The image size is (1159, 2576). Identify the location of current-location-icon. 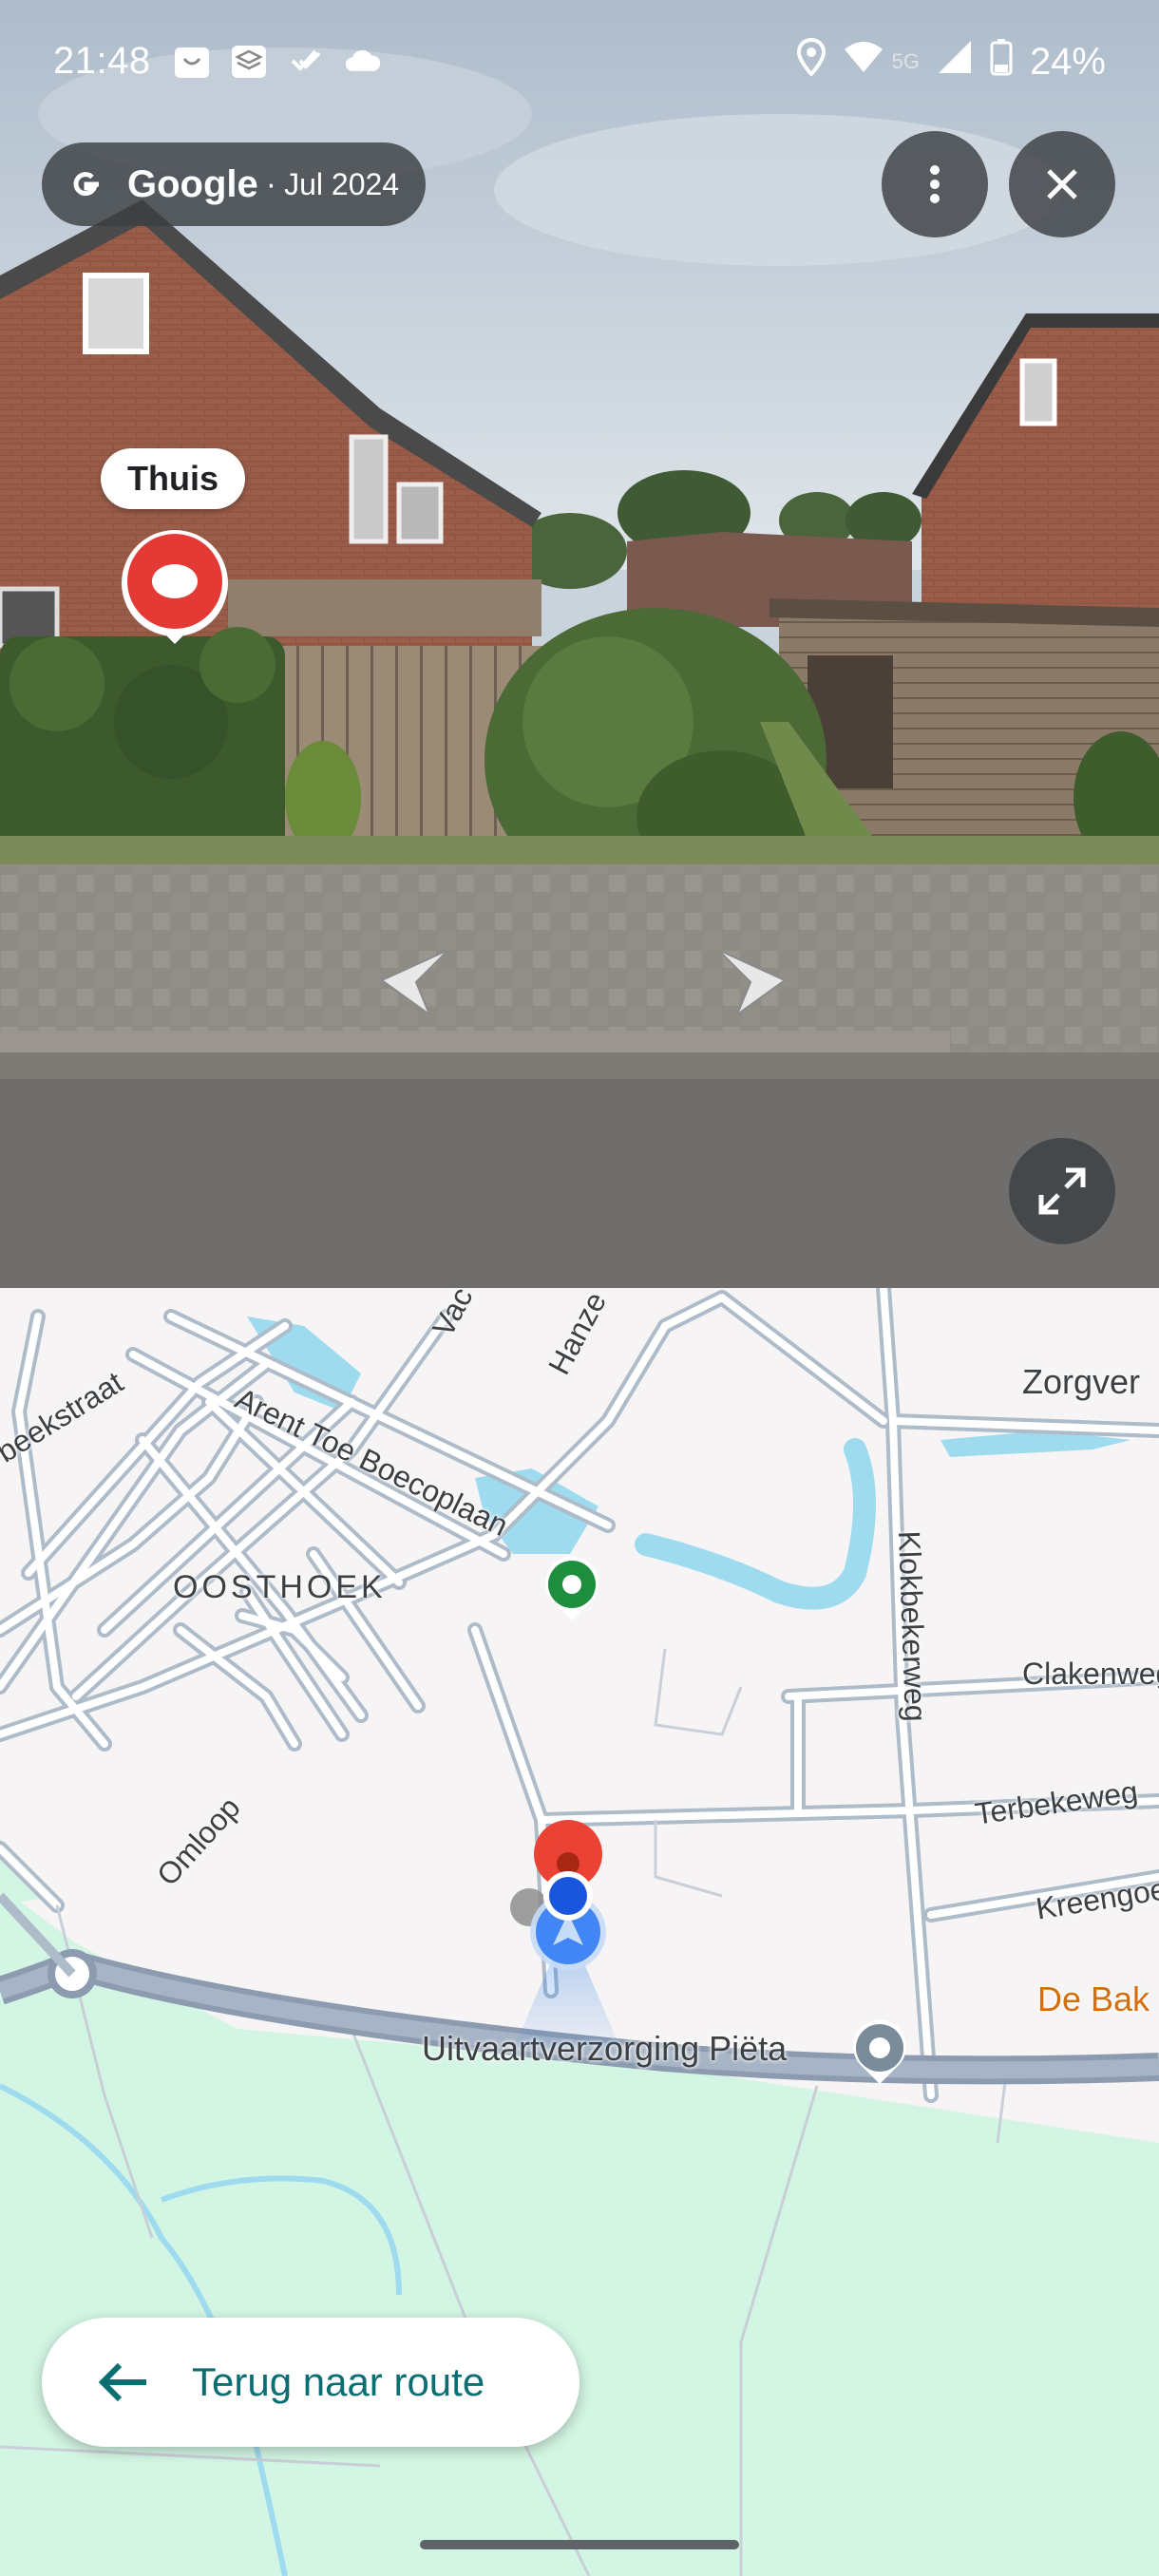
(567, 1924).